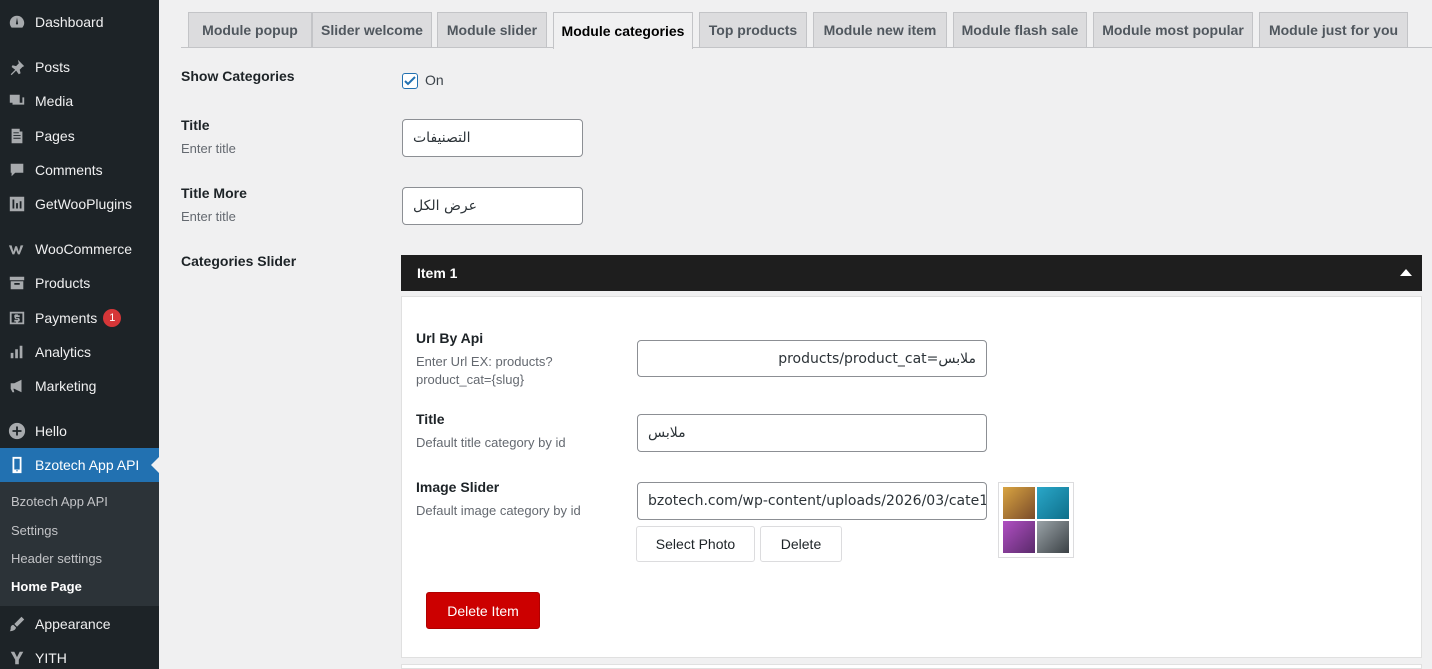 This screenshot has height=669, width=1432. I want to click on plus-circle-icon, so click(17, 431).